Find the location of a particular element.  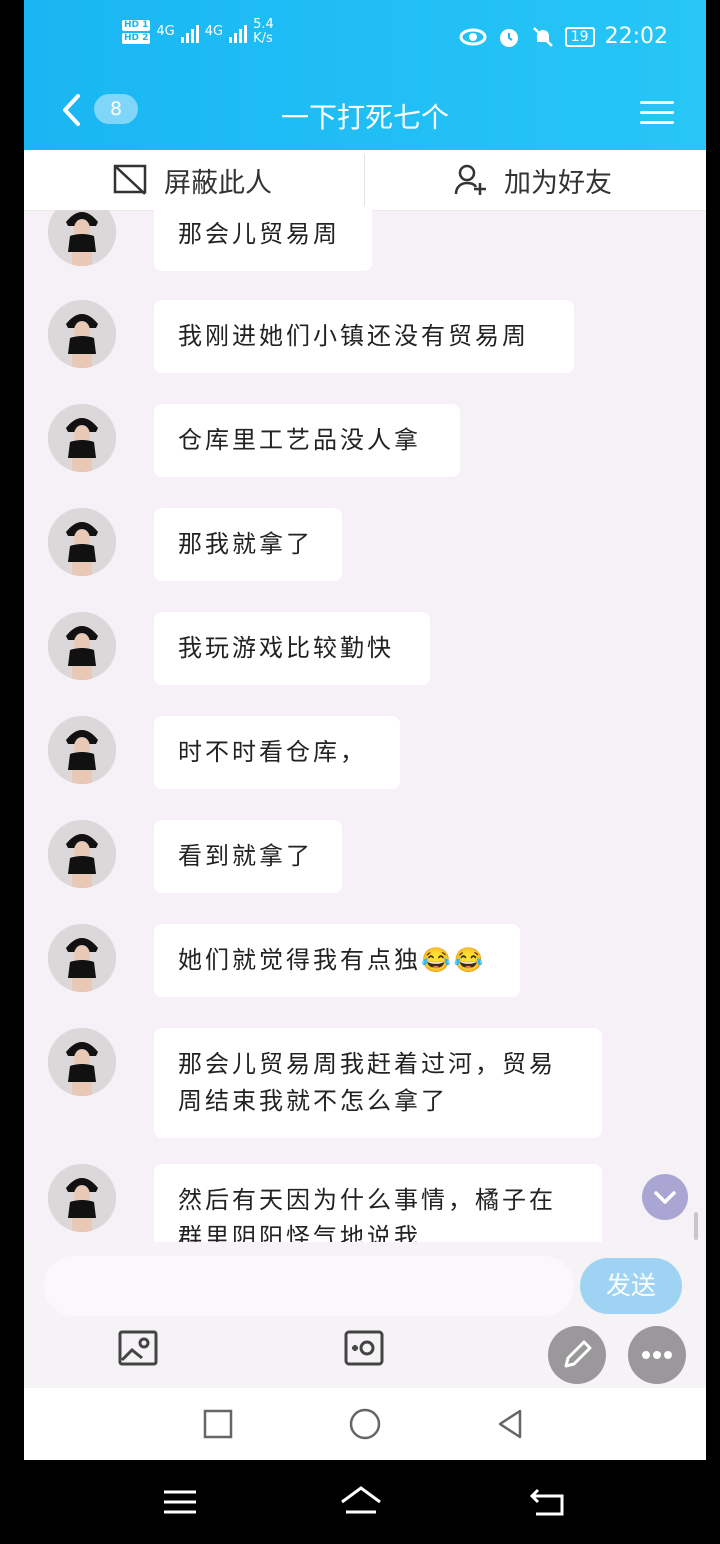

system-back-button is located at coordinates (548, 1502).